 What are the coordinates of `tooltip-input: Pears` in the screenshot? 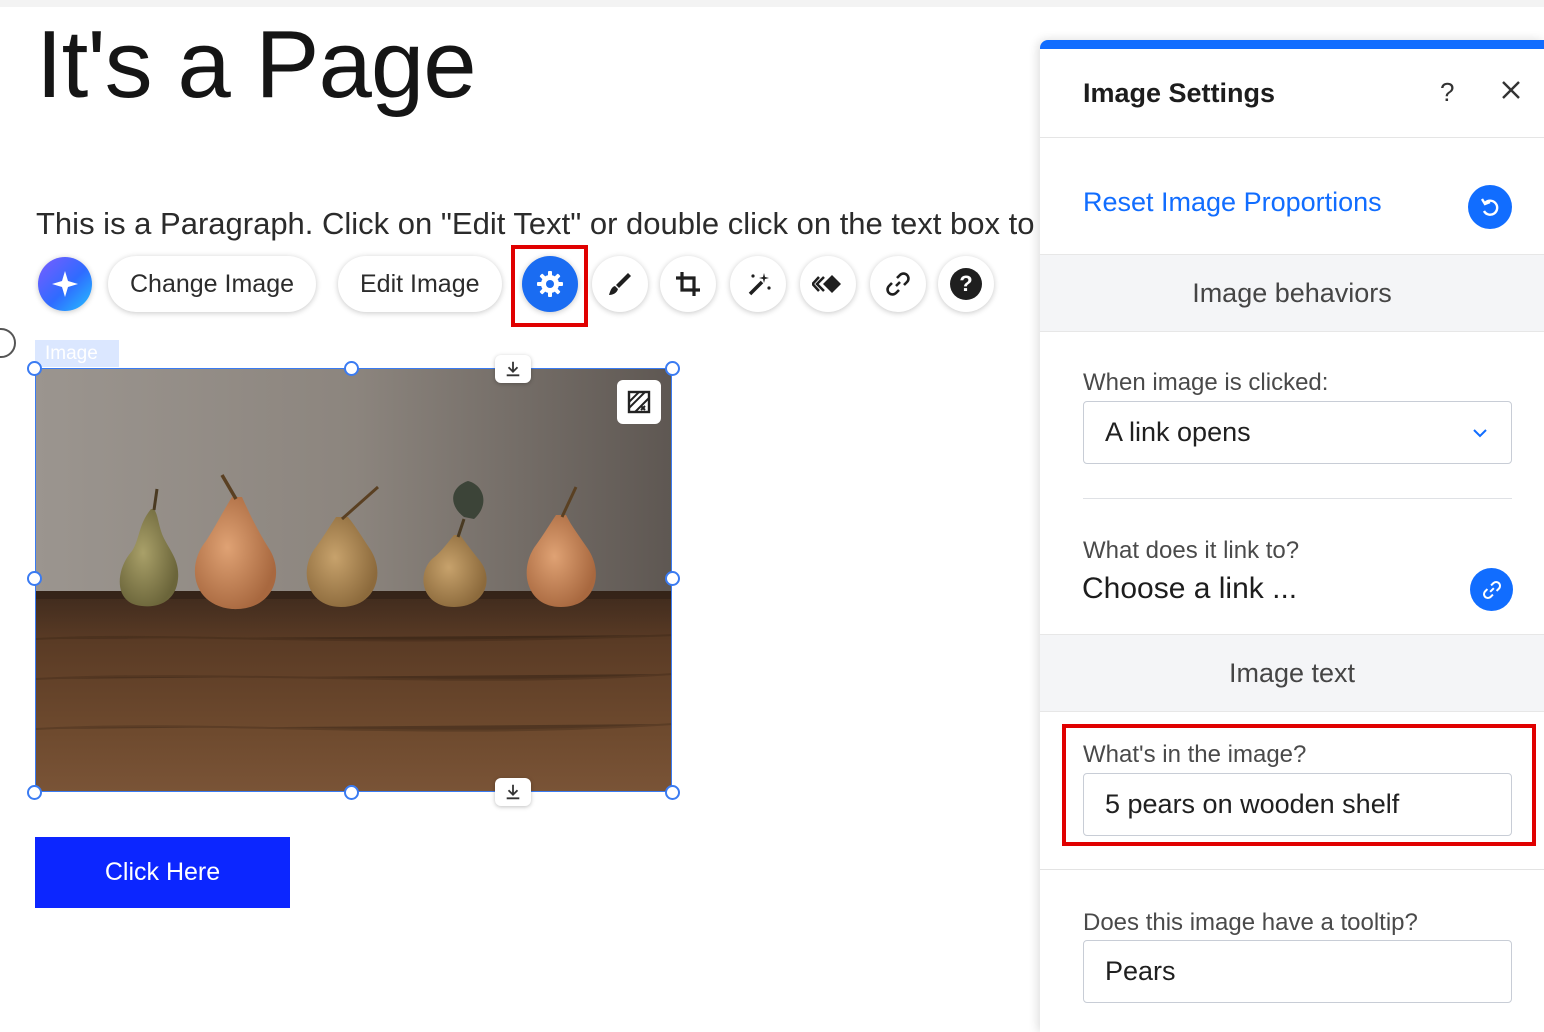 It's located at (1297, 971).